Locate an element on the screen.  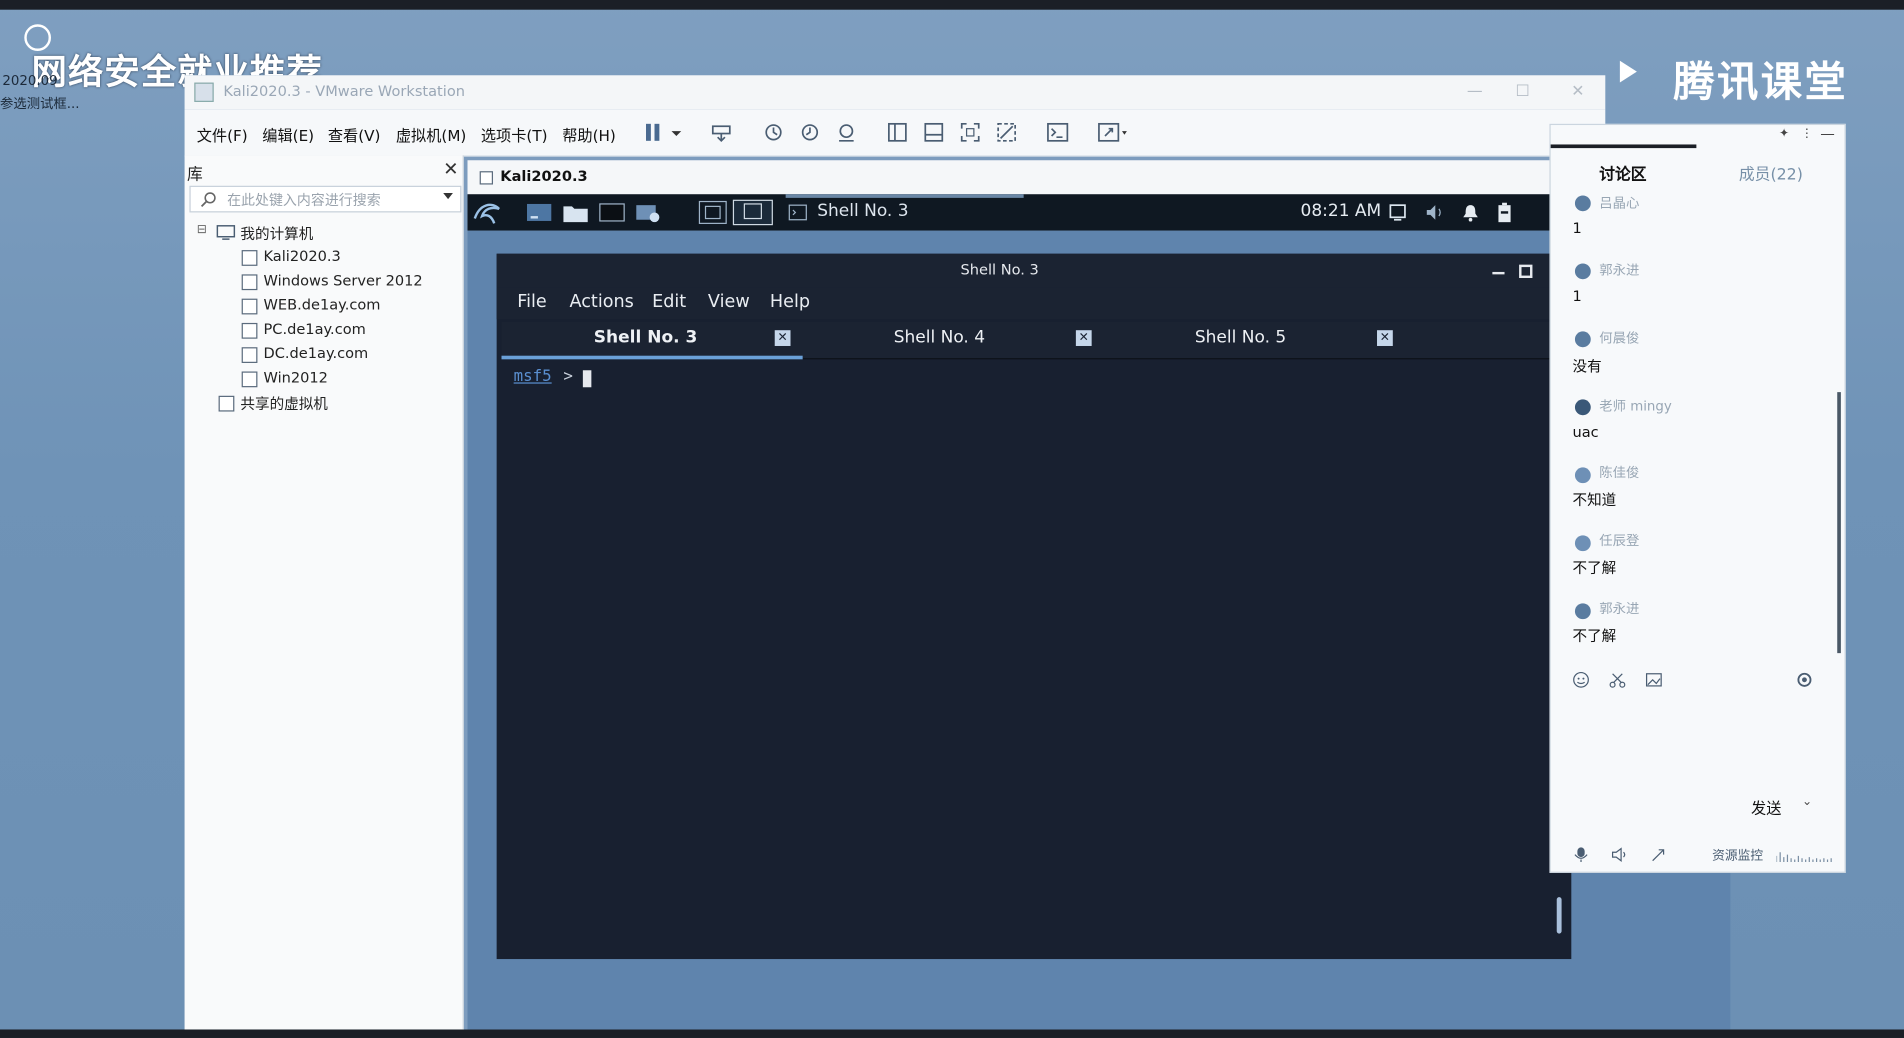
tree-item-shared: 共享的虚拟机 is located at coordinates (283, 403).